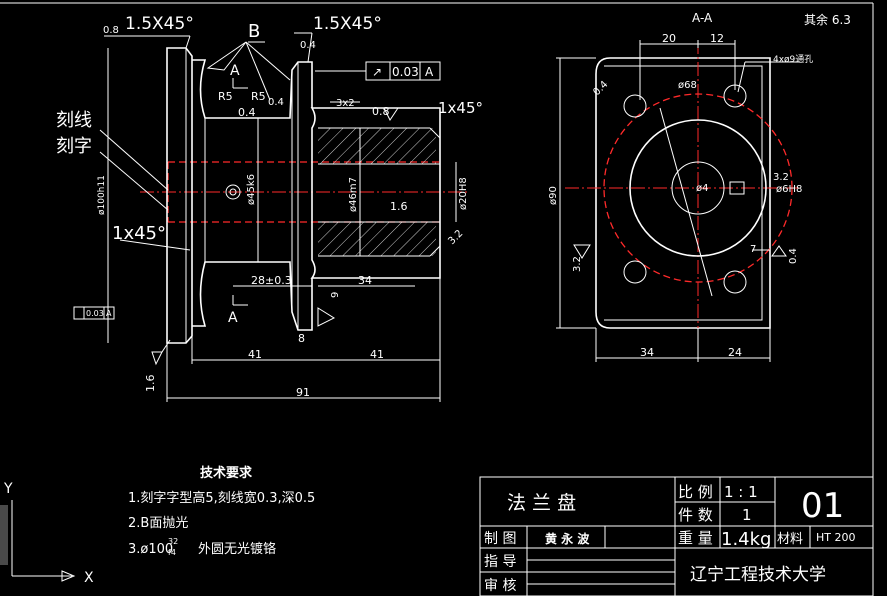 This screenshot has width=887, height=596. I want to click on rough-left-label: 0.8, so click(111, 30).